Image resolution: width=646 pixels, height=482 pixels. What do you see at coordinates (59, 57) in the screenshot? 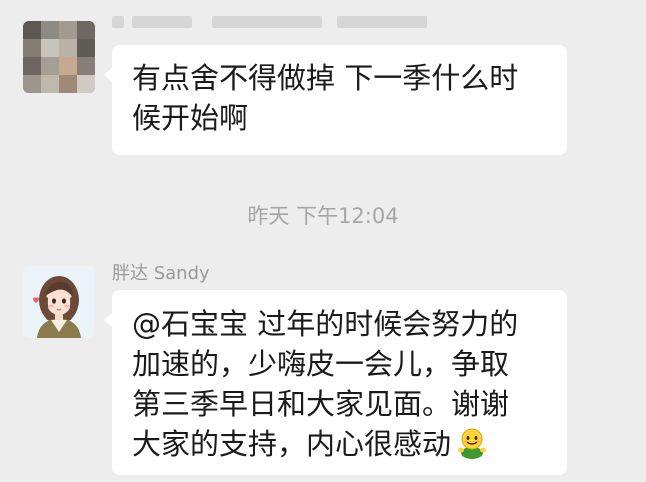
I see `avatar-blurred` at bounding box center [59, 57].